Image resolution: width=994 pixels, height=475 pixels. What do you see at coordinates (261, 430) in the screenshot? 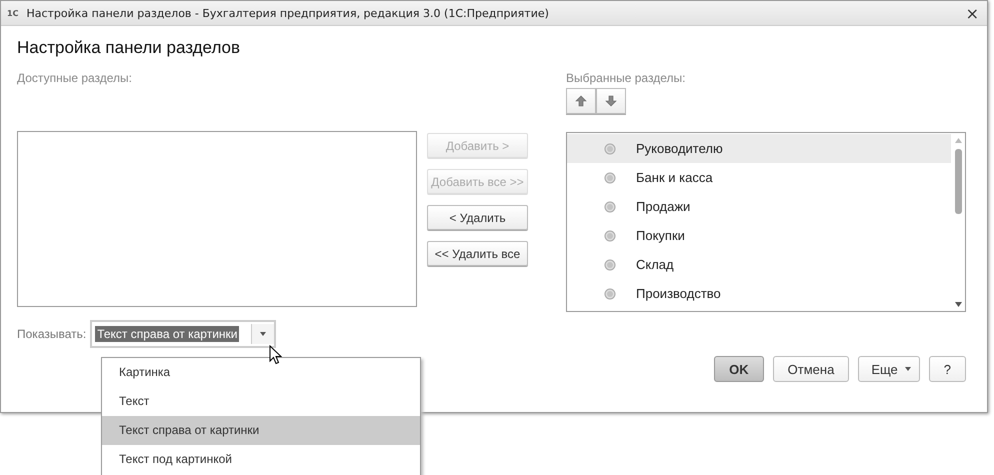
I see `dropdown-option: Текст справа от картинки` at bounding box center [261, 430].